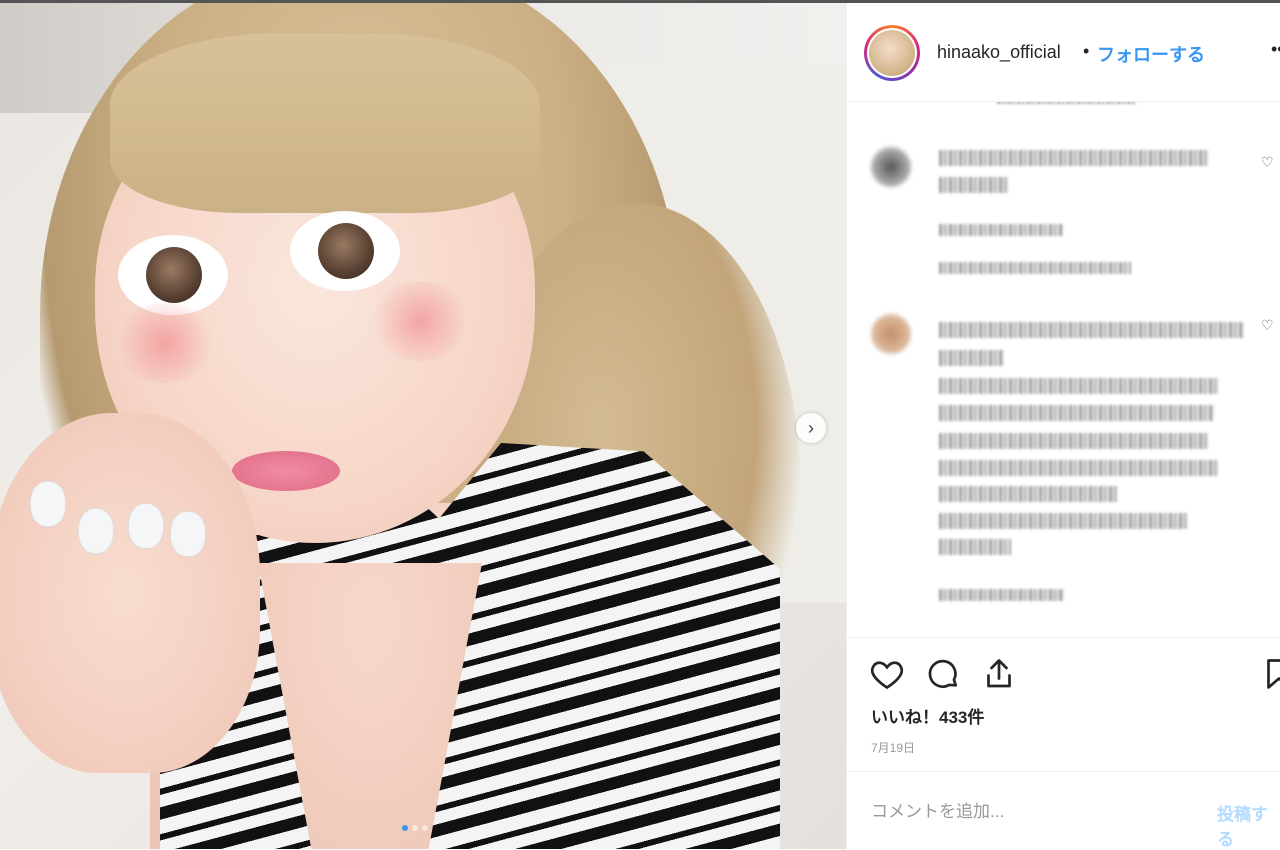 The image size is (1280, 850). What do you see at coordinates (405, 828) in the screenshot?
I see `carousel-dot-active` at bounding box center [405, 828].